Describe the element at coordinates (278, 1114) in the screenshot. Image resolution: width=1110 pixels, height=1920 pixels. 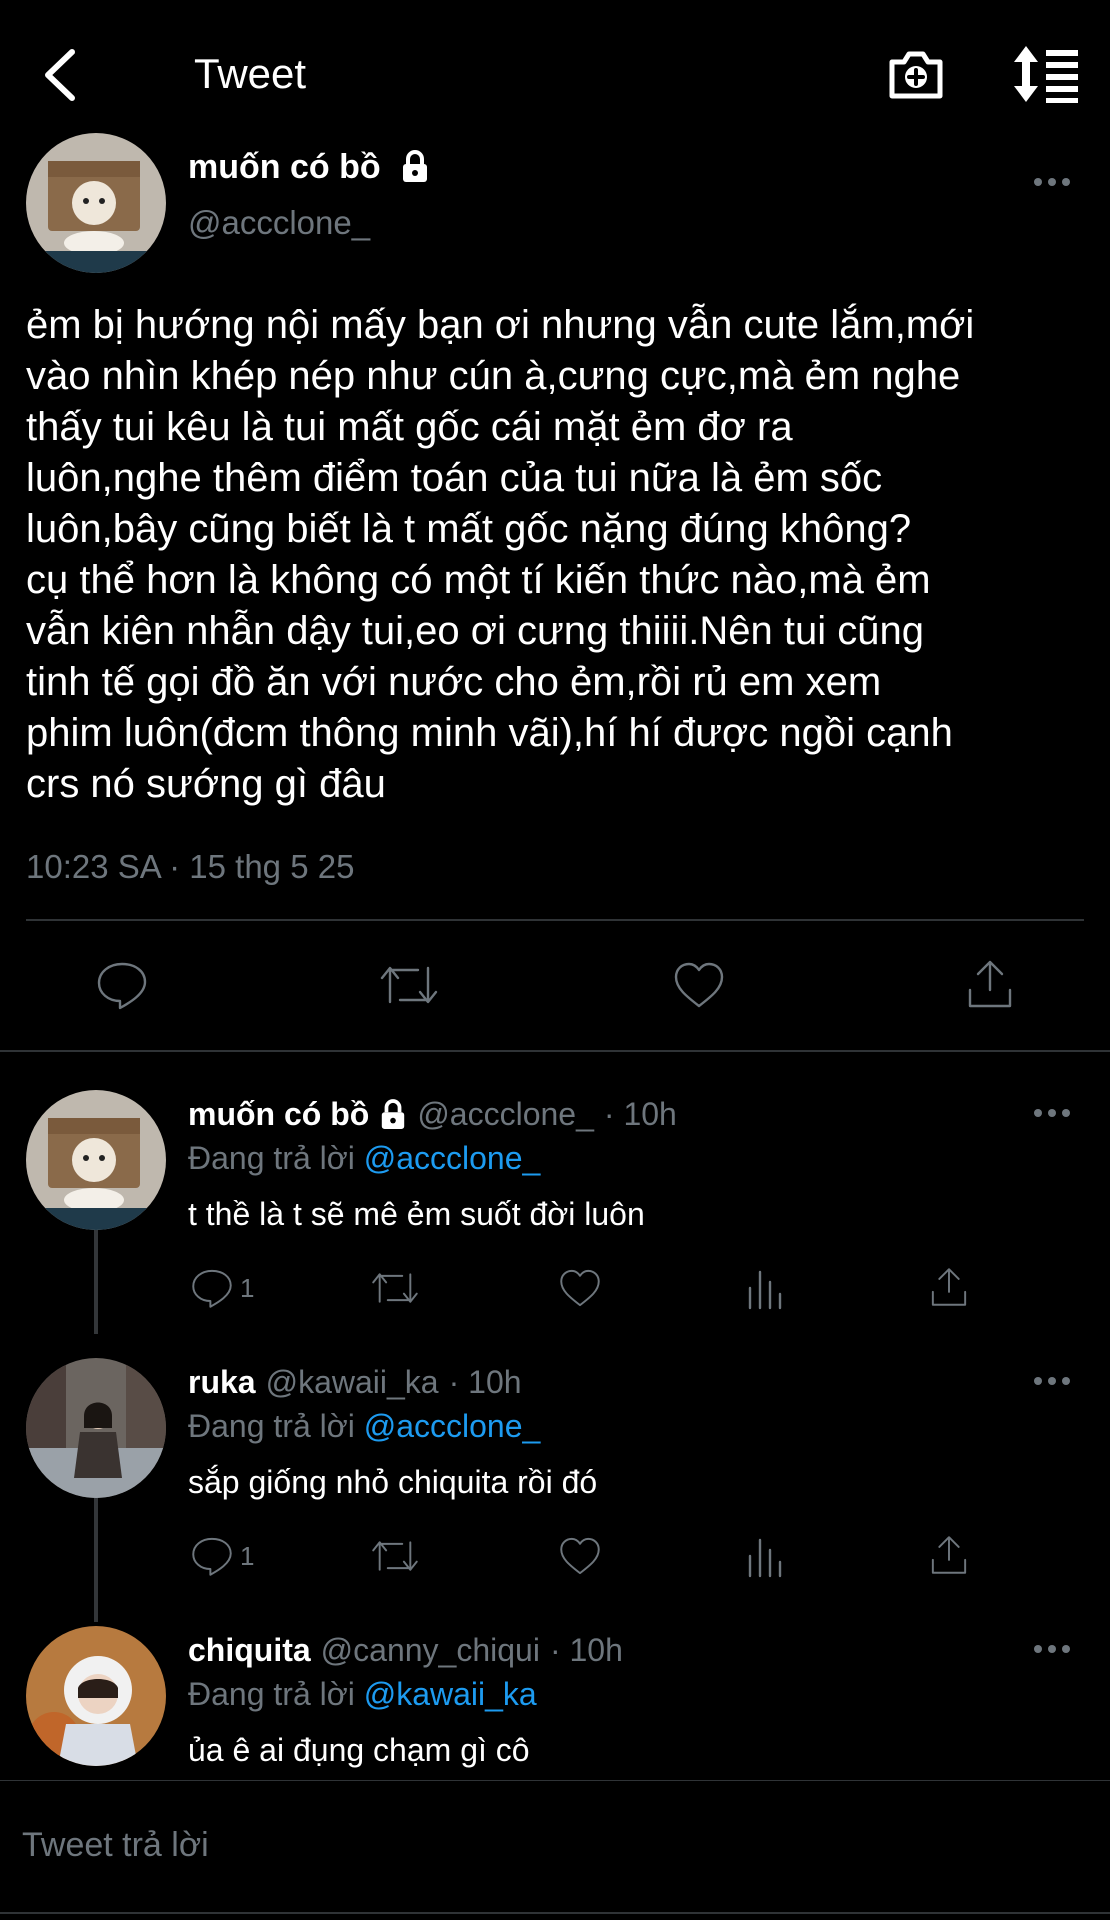
I see `reply-author-name: muốn có bồ` at that location.